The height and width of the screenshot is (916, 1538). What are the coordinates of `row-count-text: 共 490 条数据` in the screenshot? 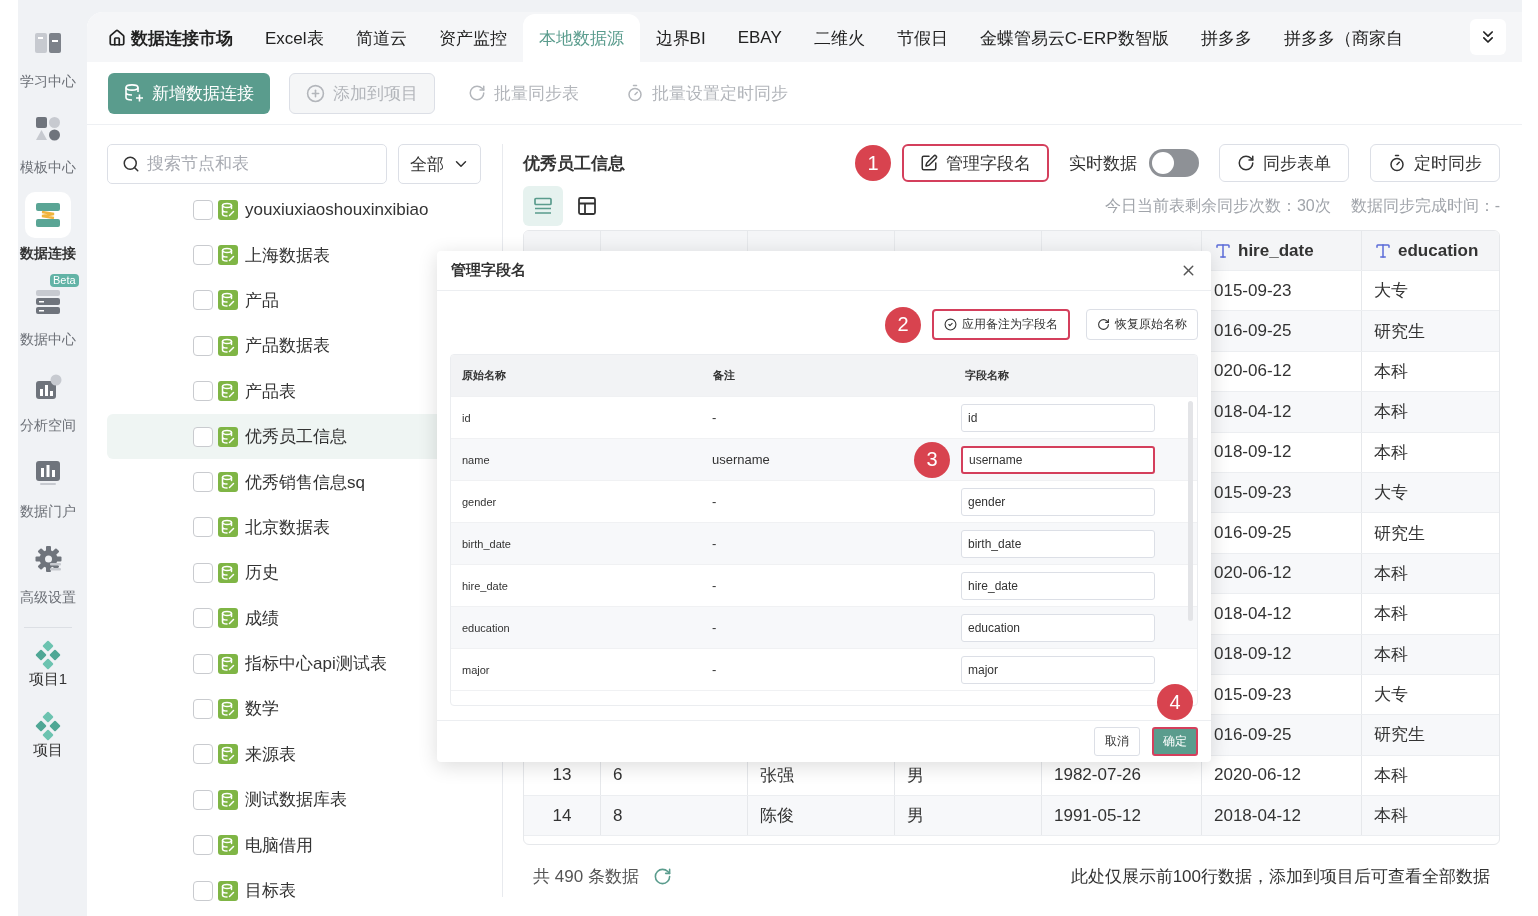 It's located at (586, 876).